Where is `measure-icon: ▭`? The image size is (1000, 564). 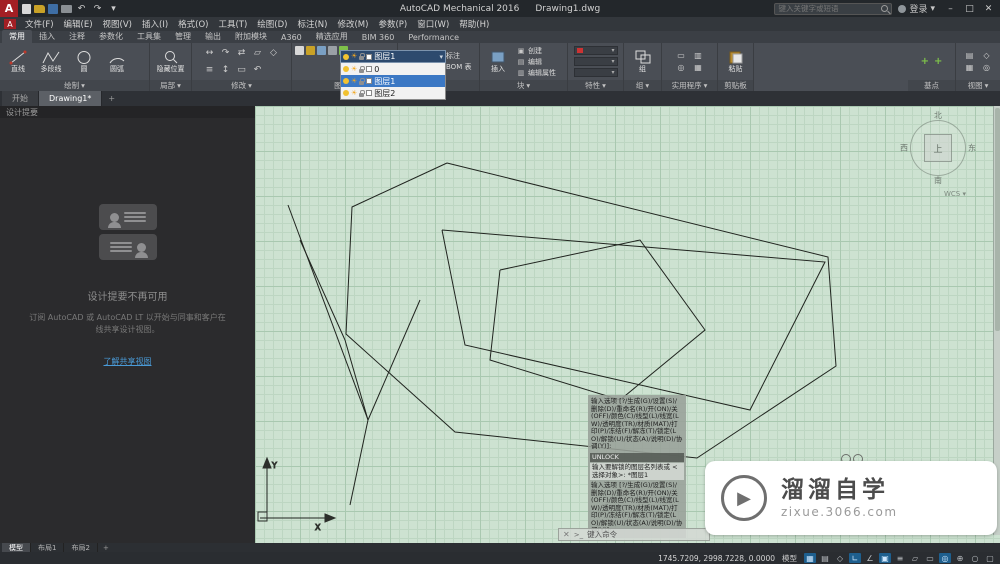 measure-icon: ▭ is located at coordinates (681, 55).